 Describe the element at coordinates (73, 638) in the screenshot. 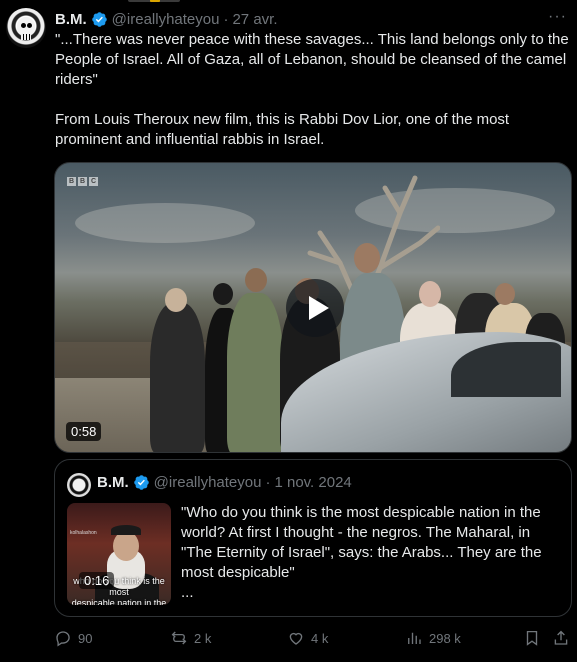

I see `reply-button: 90` at that location.